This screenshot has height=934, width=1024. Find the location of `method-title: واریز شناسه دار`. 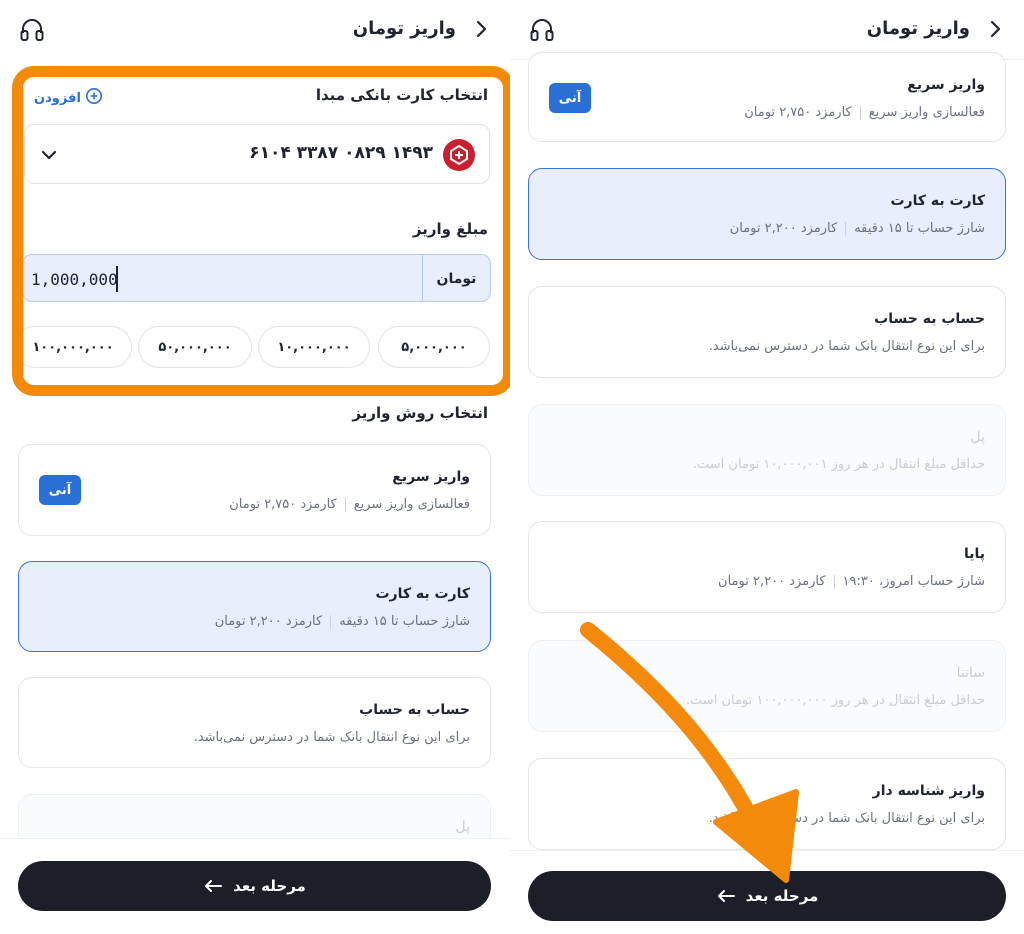

method-title: واریز شناسه دار is located at coordinates (928, 791).